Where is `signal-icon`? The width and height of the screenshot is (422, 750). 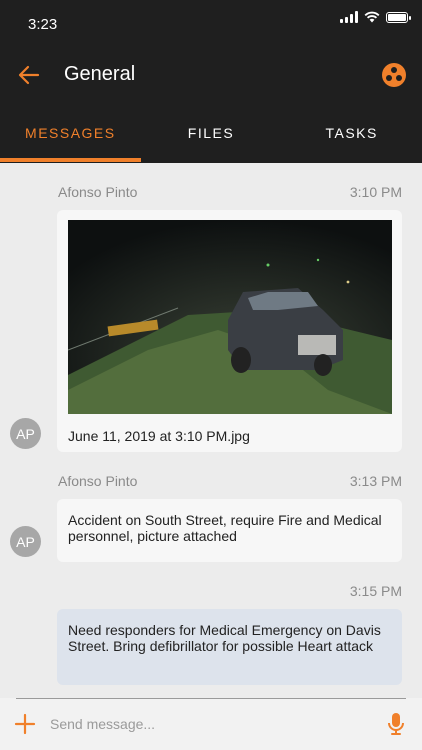 signal-icon is located at coordinates (349, 17).